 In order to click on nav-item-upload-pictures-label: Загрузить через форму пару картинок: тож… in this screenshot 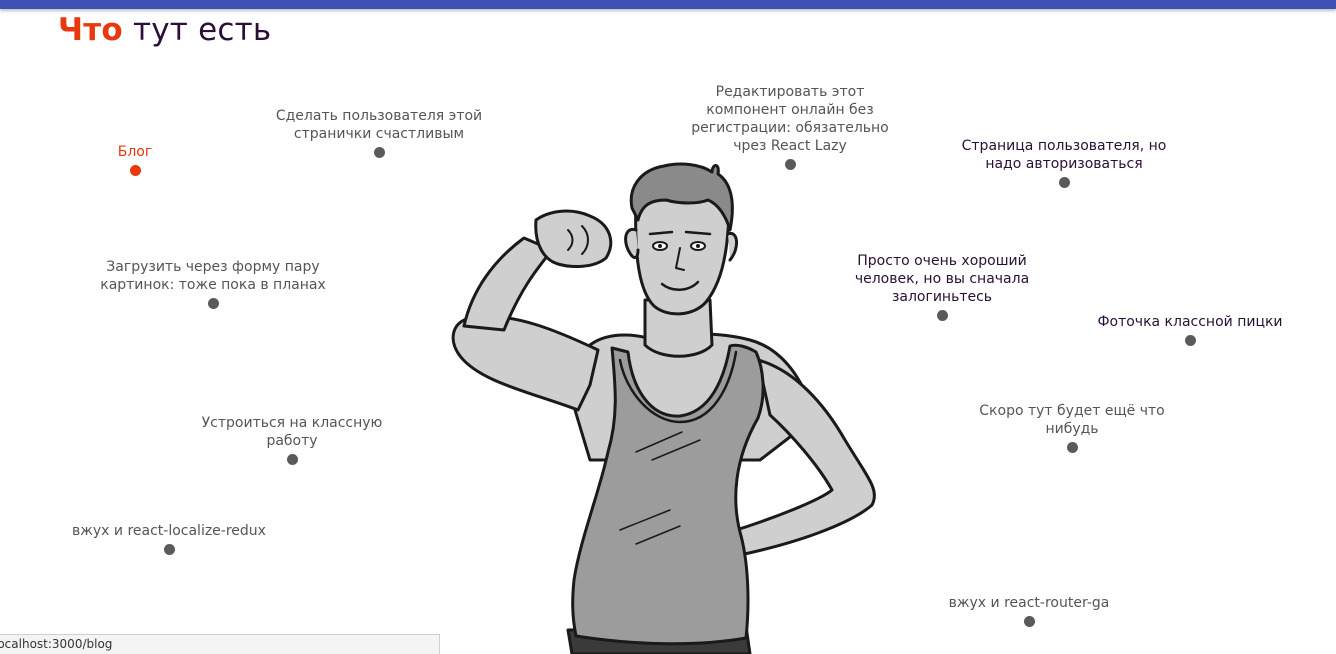, I will do `click(213, 276)`.